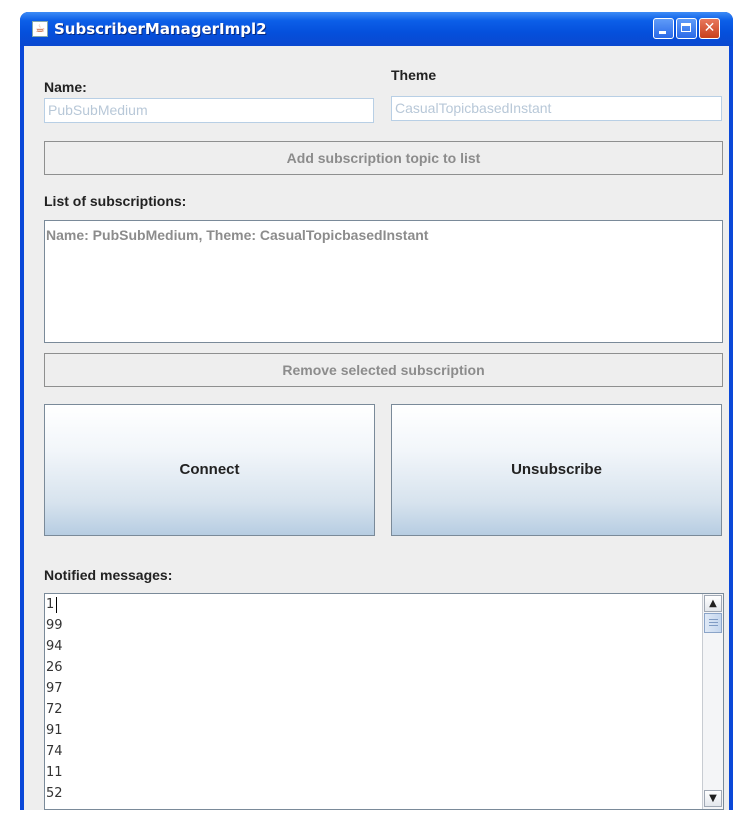 Image resolution: width=748 pixels, height=815 pixels. I want to click on scroll-up-button: ▲, so click(713, 603).